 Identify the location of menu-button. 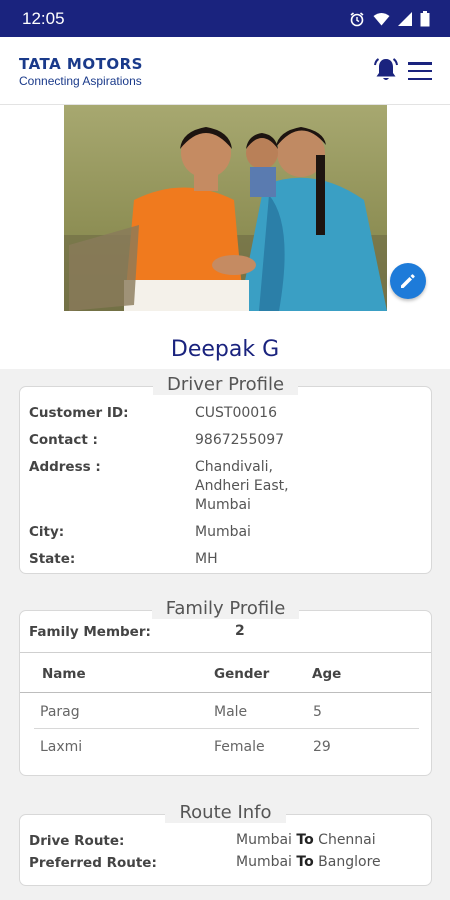
(420, 71).